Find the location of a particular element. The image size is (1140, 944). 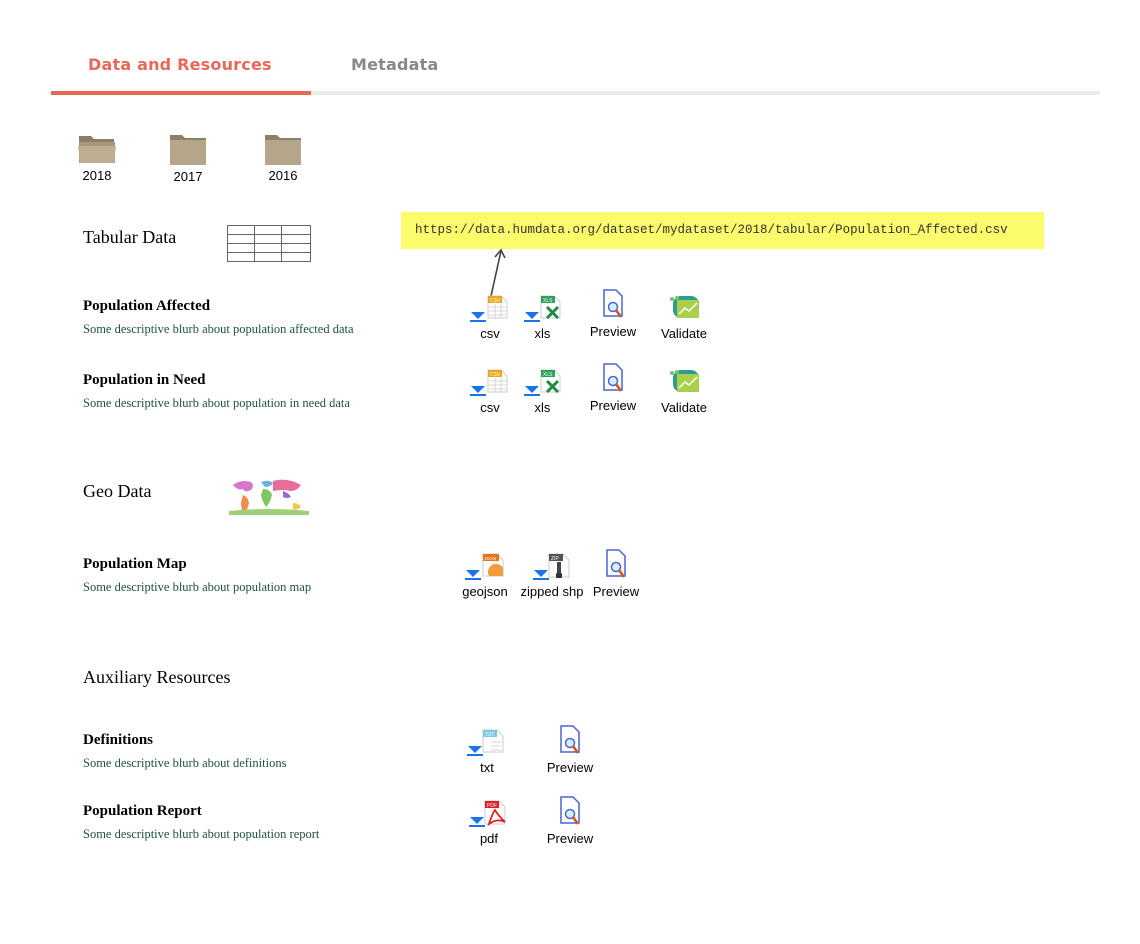

section-title-tabular: Tabular Data is located at coordinates (130, 237).